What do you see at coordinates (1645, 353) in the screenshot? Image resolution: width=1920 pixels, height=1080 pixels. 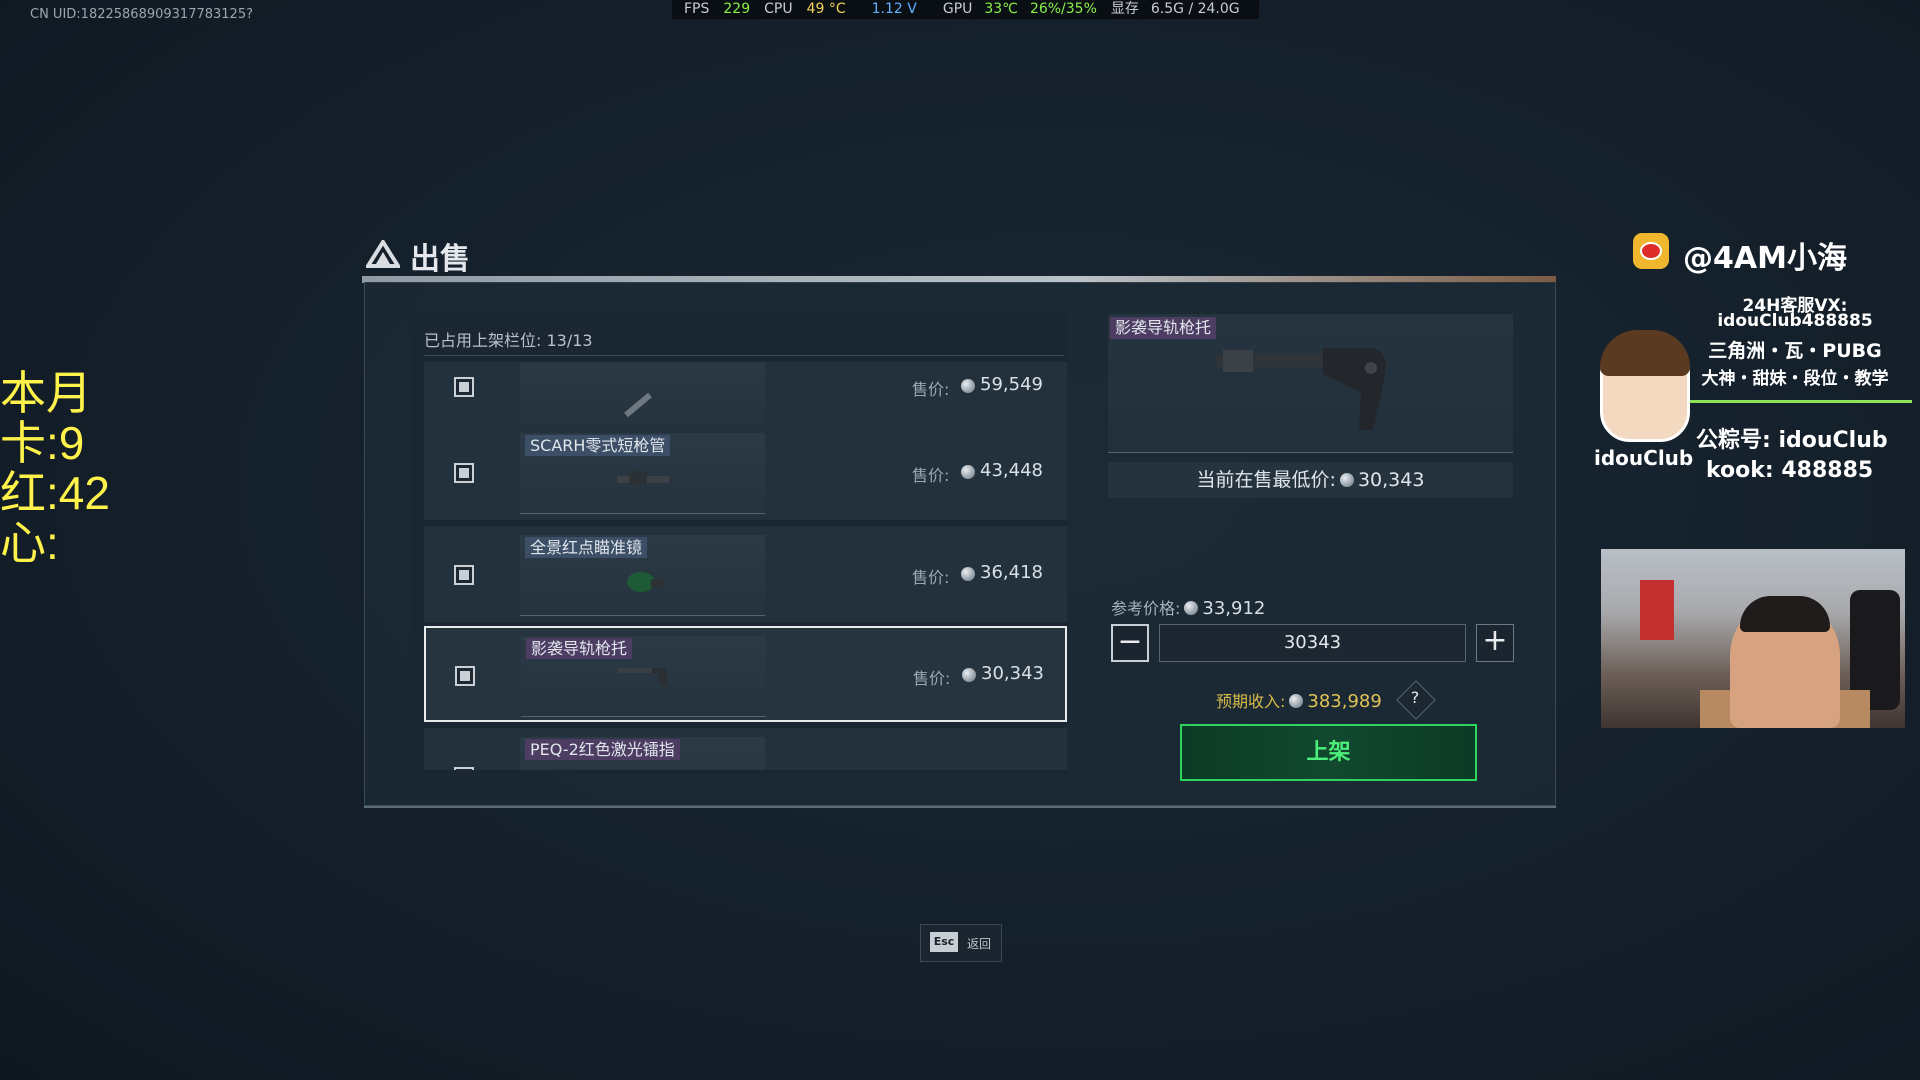 I see `avatar-hair` at bounding box center [1645, 353].